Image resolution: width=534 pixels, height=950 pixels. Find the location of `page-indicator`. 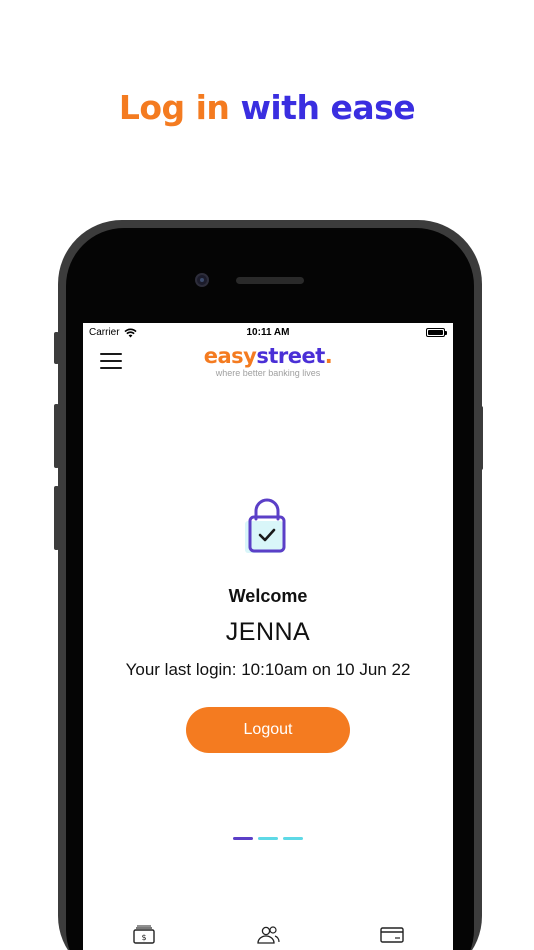

page-indicator is located at coordinates (268, 838).